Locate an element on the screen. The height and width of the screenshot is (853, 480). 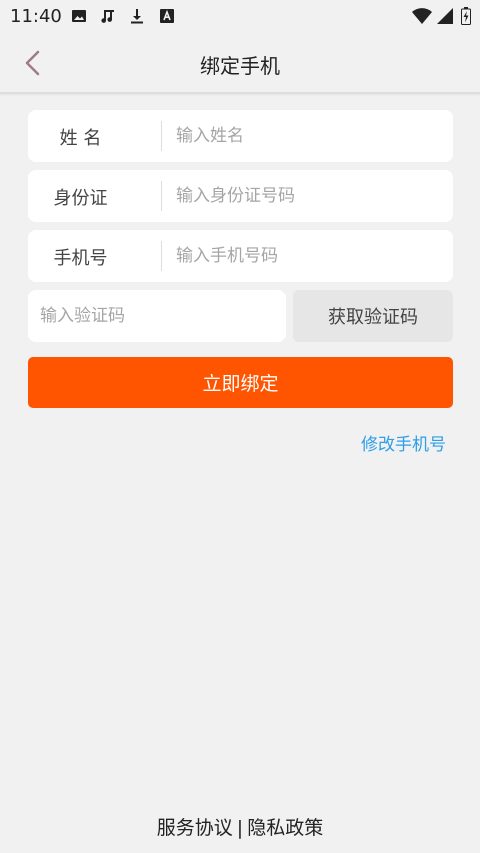
footer-links: 服务协议 | 隐私政策 is located at coordinates (240, 826).